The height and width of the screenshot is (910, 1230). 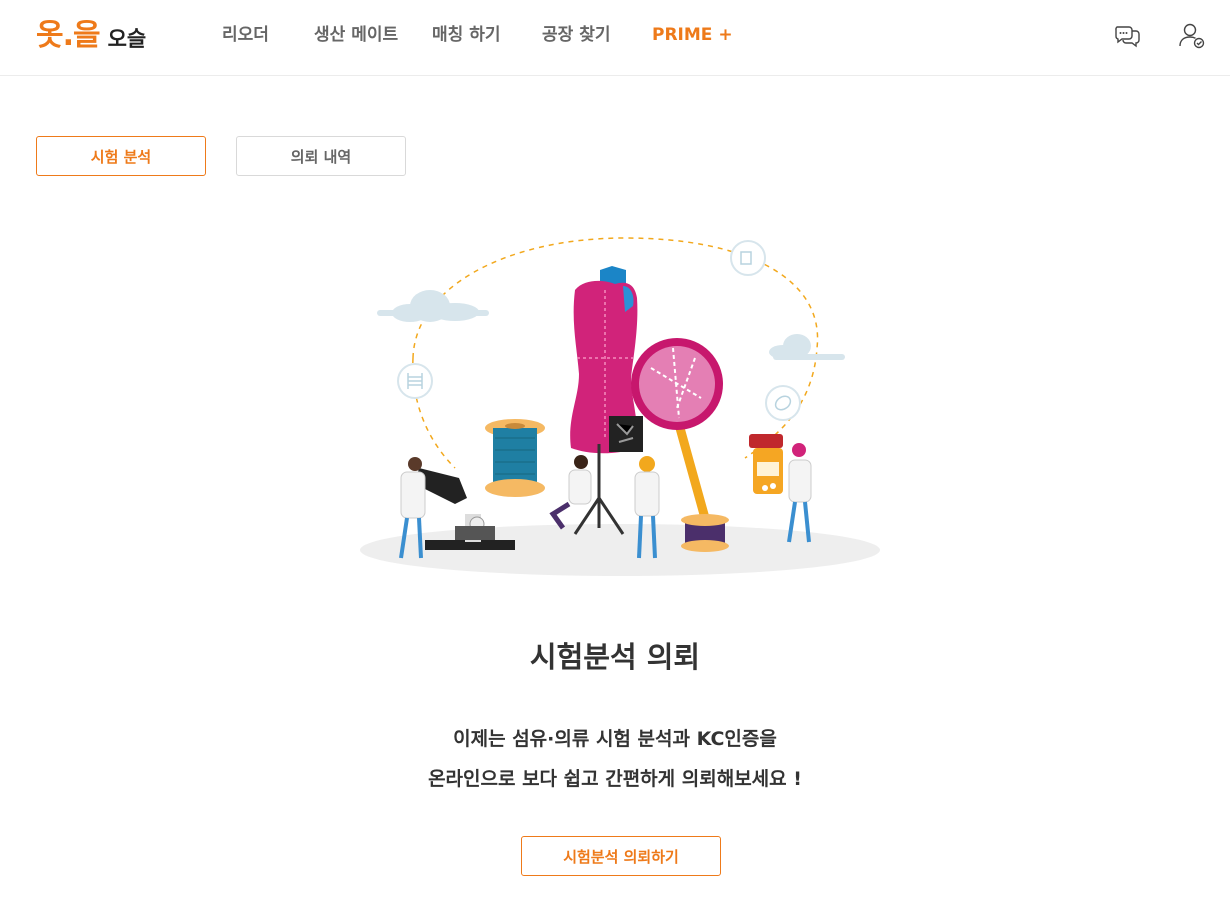 I want to click on scientist-right, so click(x=799, y=493).